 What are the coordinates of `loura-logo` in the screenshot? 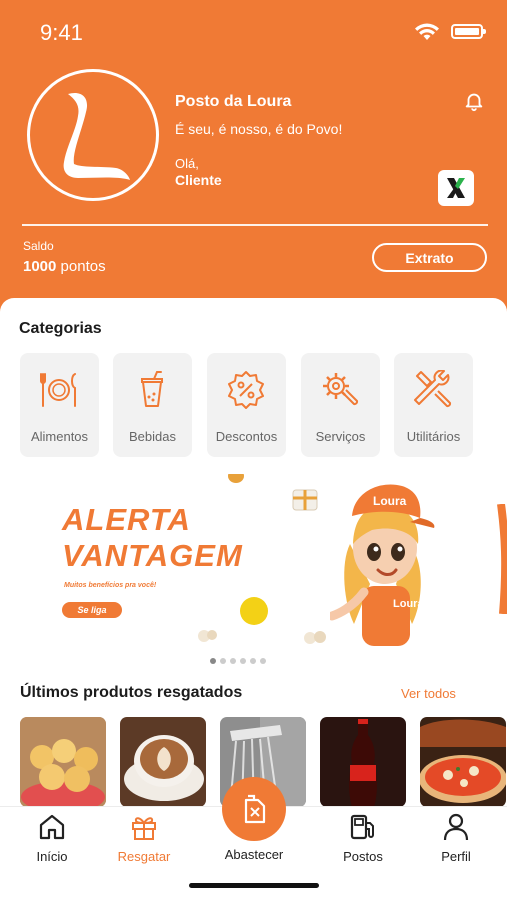 It's located at (96, 136).